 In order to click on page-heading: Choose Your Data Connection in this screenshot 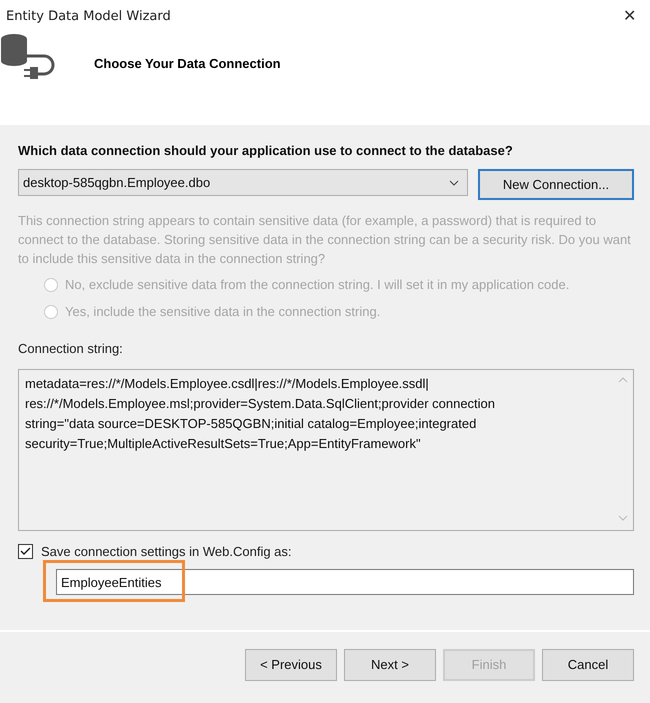, I will do `click(187, 63)`.